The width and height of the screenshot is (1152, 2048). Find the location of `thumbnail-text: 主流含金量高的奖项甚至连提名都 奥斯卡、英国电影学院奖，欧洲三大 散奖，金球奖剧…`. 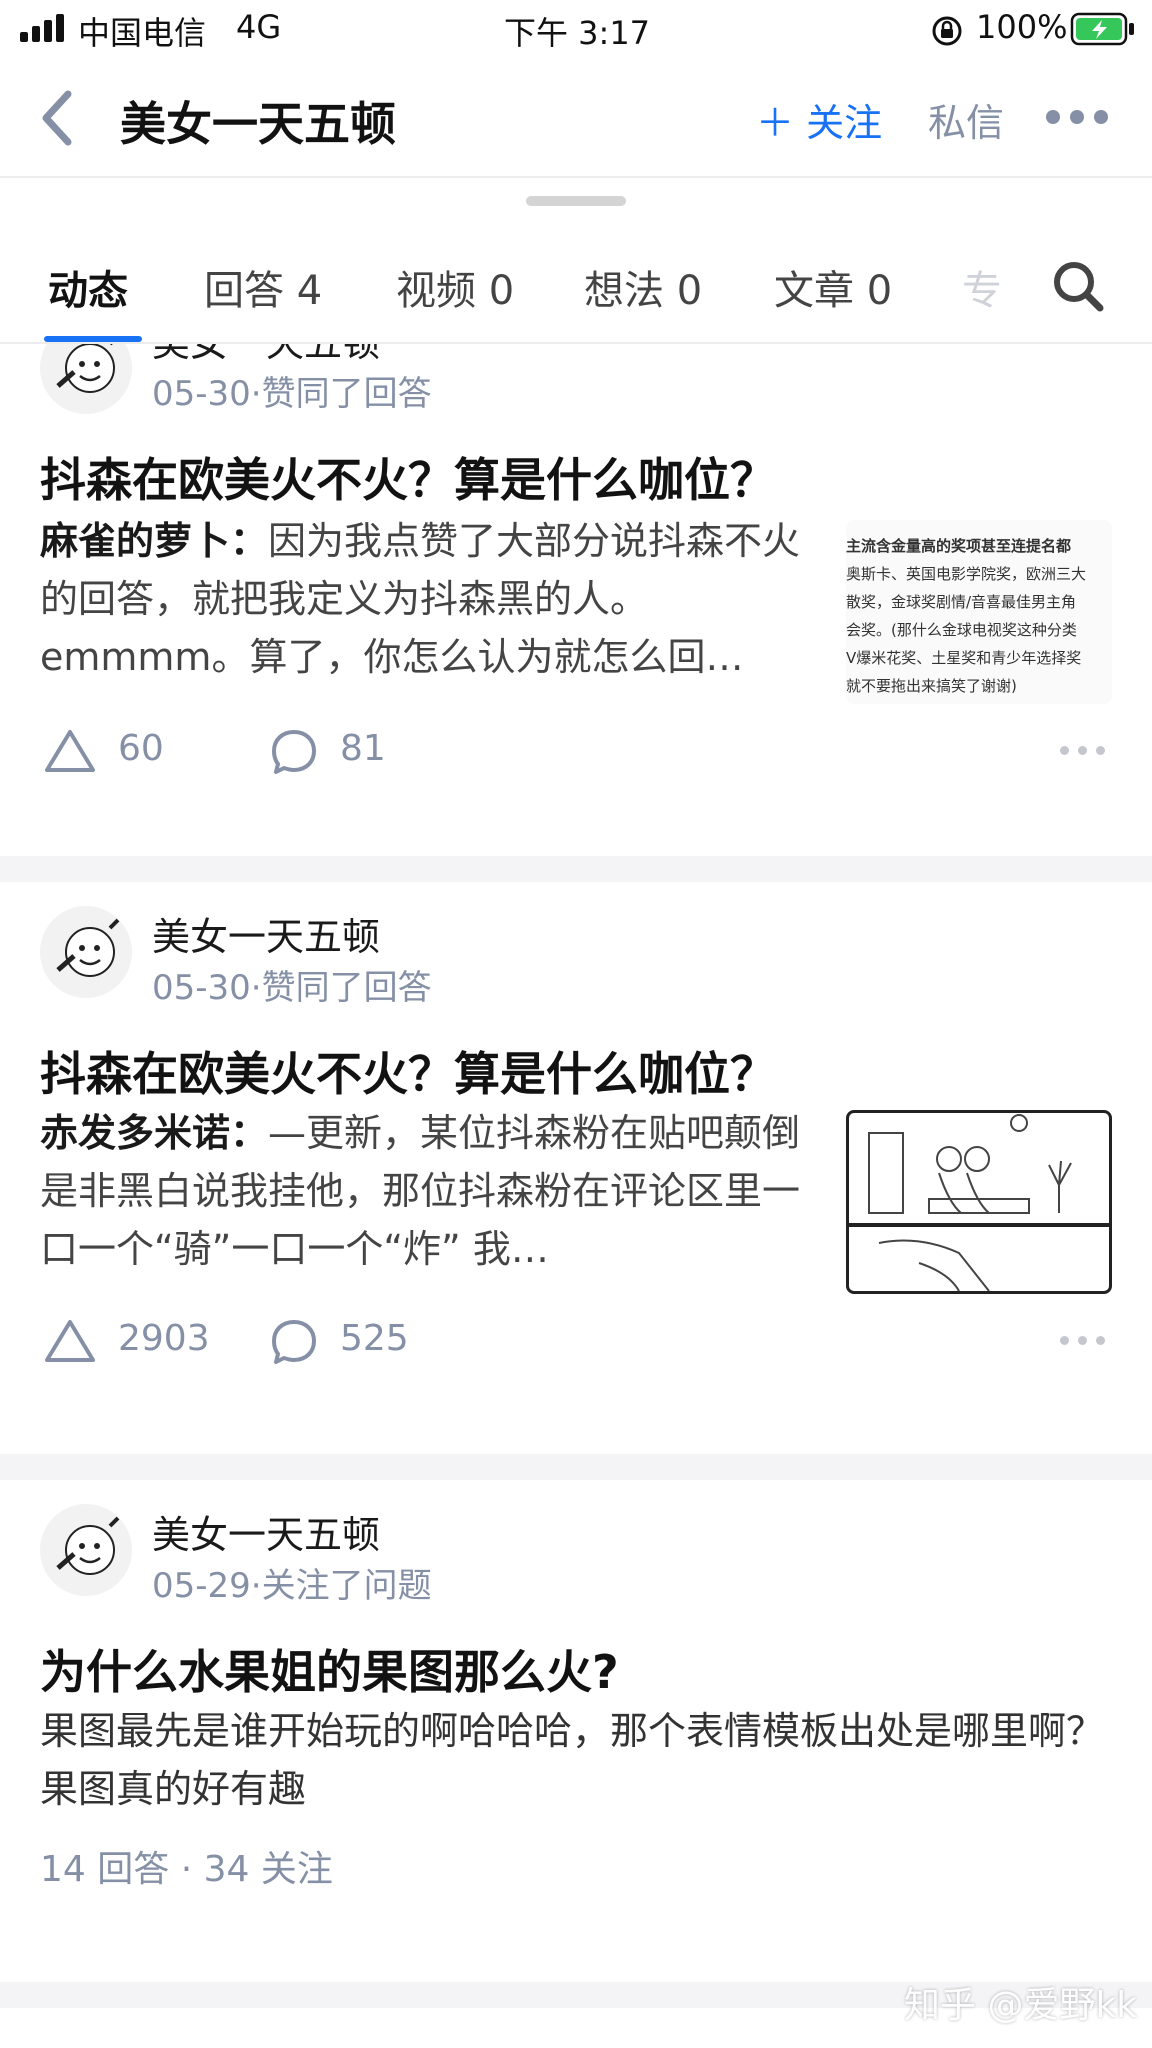

thumbnail-text: 主流含金量高的奖项甚至连提名都 奥斯卡、英国电影学院奖，欧洲三大 散奖，金球奖剧… is located at coordinates (966, 616).